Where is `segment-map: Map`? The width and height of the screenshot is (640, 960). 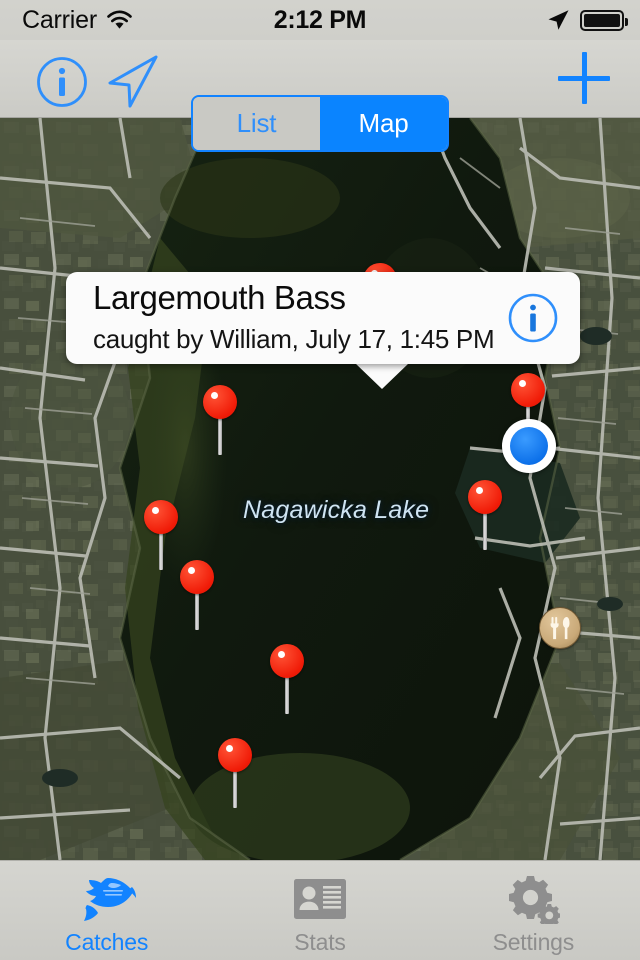
segment-map: Map is located at coordinates (383, 123).